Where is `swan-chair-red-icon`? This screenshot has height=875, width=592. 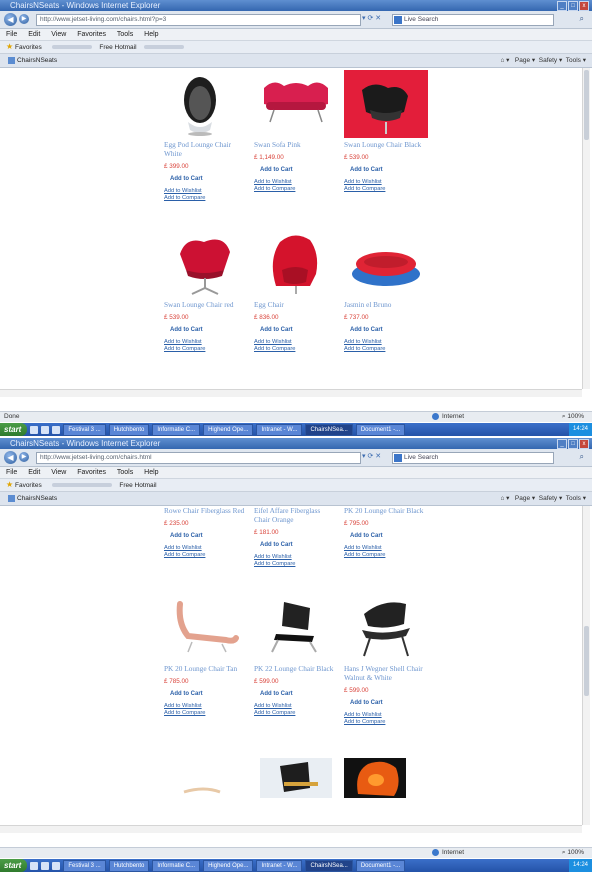 swan-chair-red-icon is located at coordinates (206, 264).